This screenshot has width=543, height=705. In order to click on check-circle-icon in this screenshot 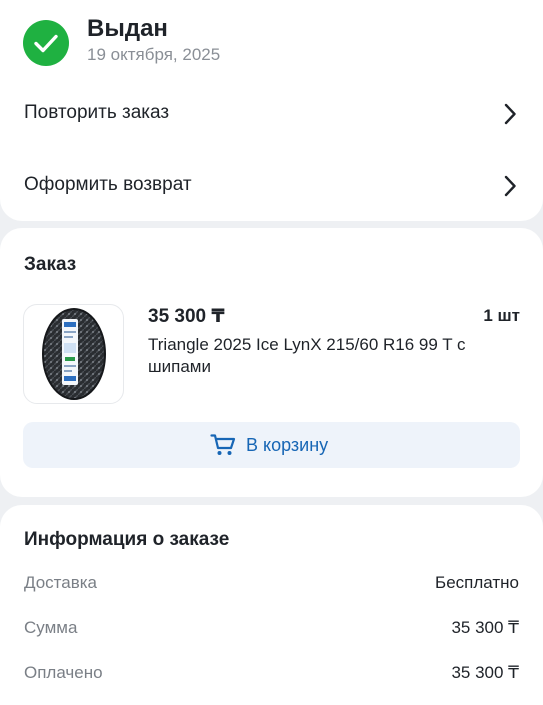, I will do `click(46, 43)`.